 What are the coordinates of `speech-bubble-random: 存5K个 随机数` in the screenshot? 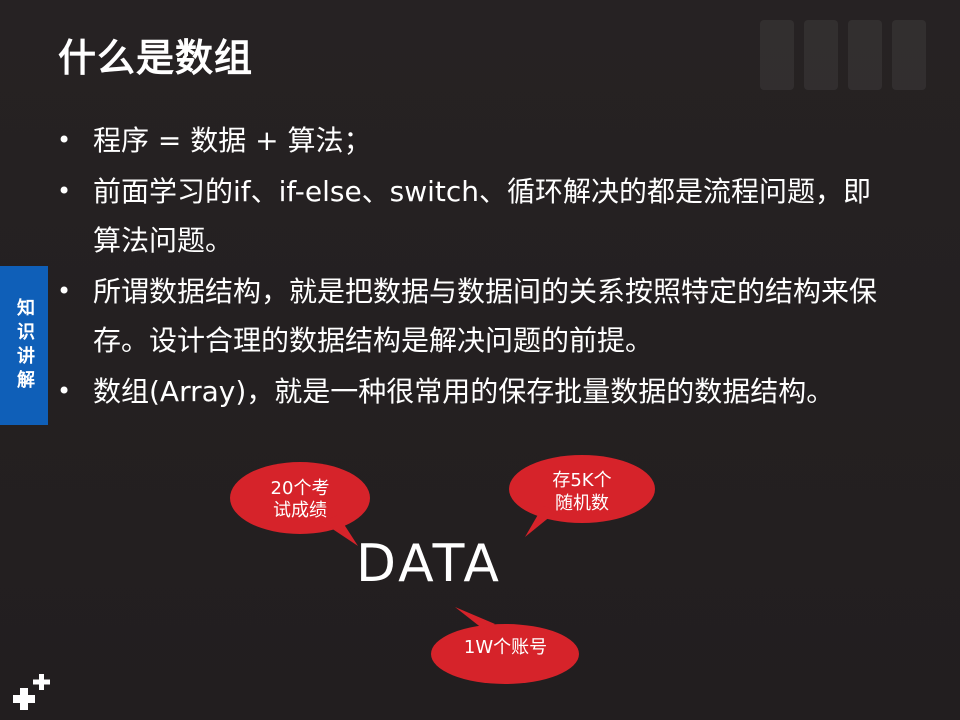 It's located at (582, 496).